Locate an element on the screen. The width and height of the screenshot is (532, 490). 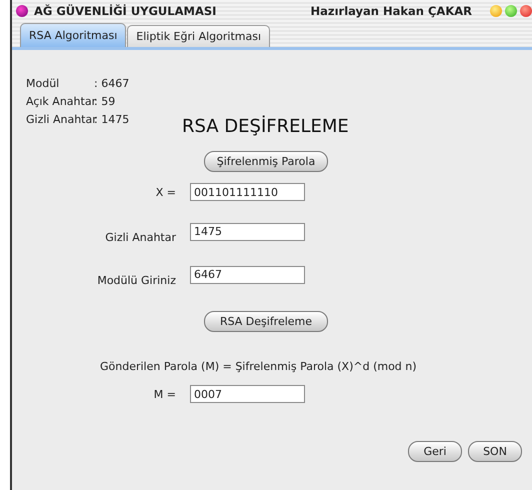
minimize-button is located at coordinates (496, 11).